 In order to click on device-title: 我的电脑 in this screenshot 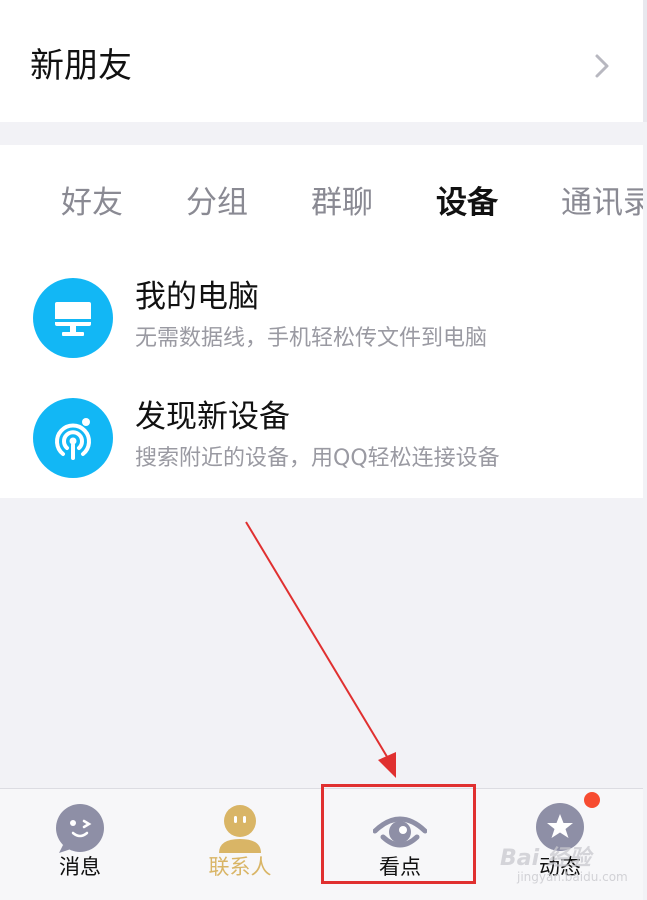, I will do `click(197, 297)`.